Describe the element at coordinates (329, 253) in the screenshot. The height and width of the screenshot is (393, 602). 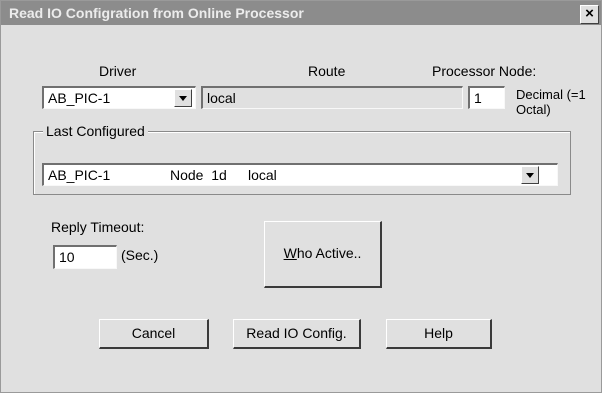
I see `who-active-label: ho Active..` at that location.